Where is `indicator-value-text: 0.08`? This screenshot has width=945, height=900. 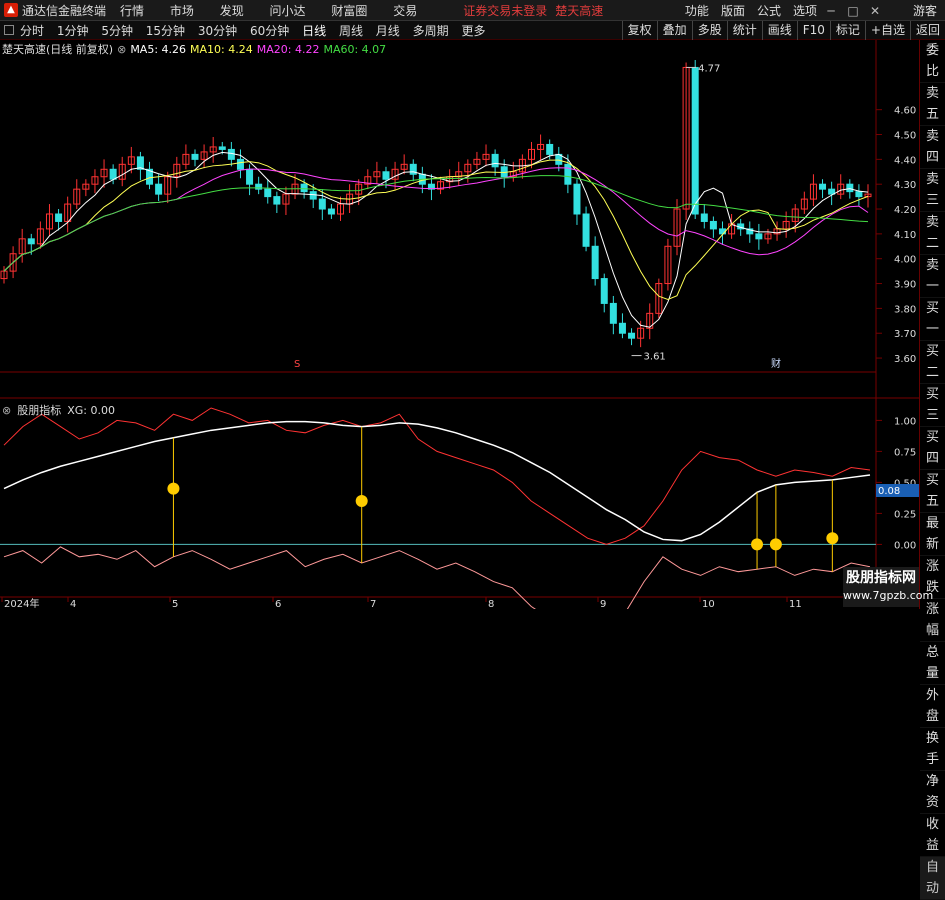
indicator-value-text: 0.08 is located at coordinates (889, 491).